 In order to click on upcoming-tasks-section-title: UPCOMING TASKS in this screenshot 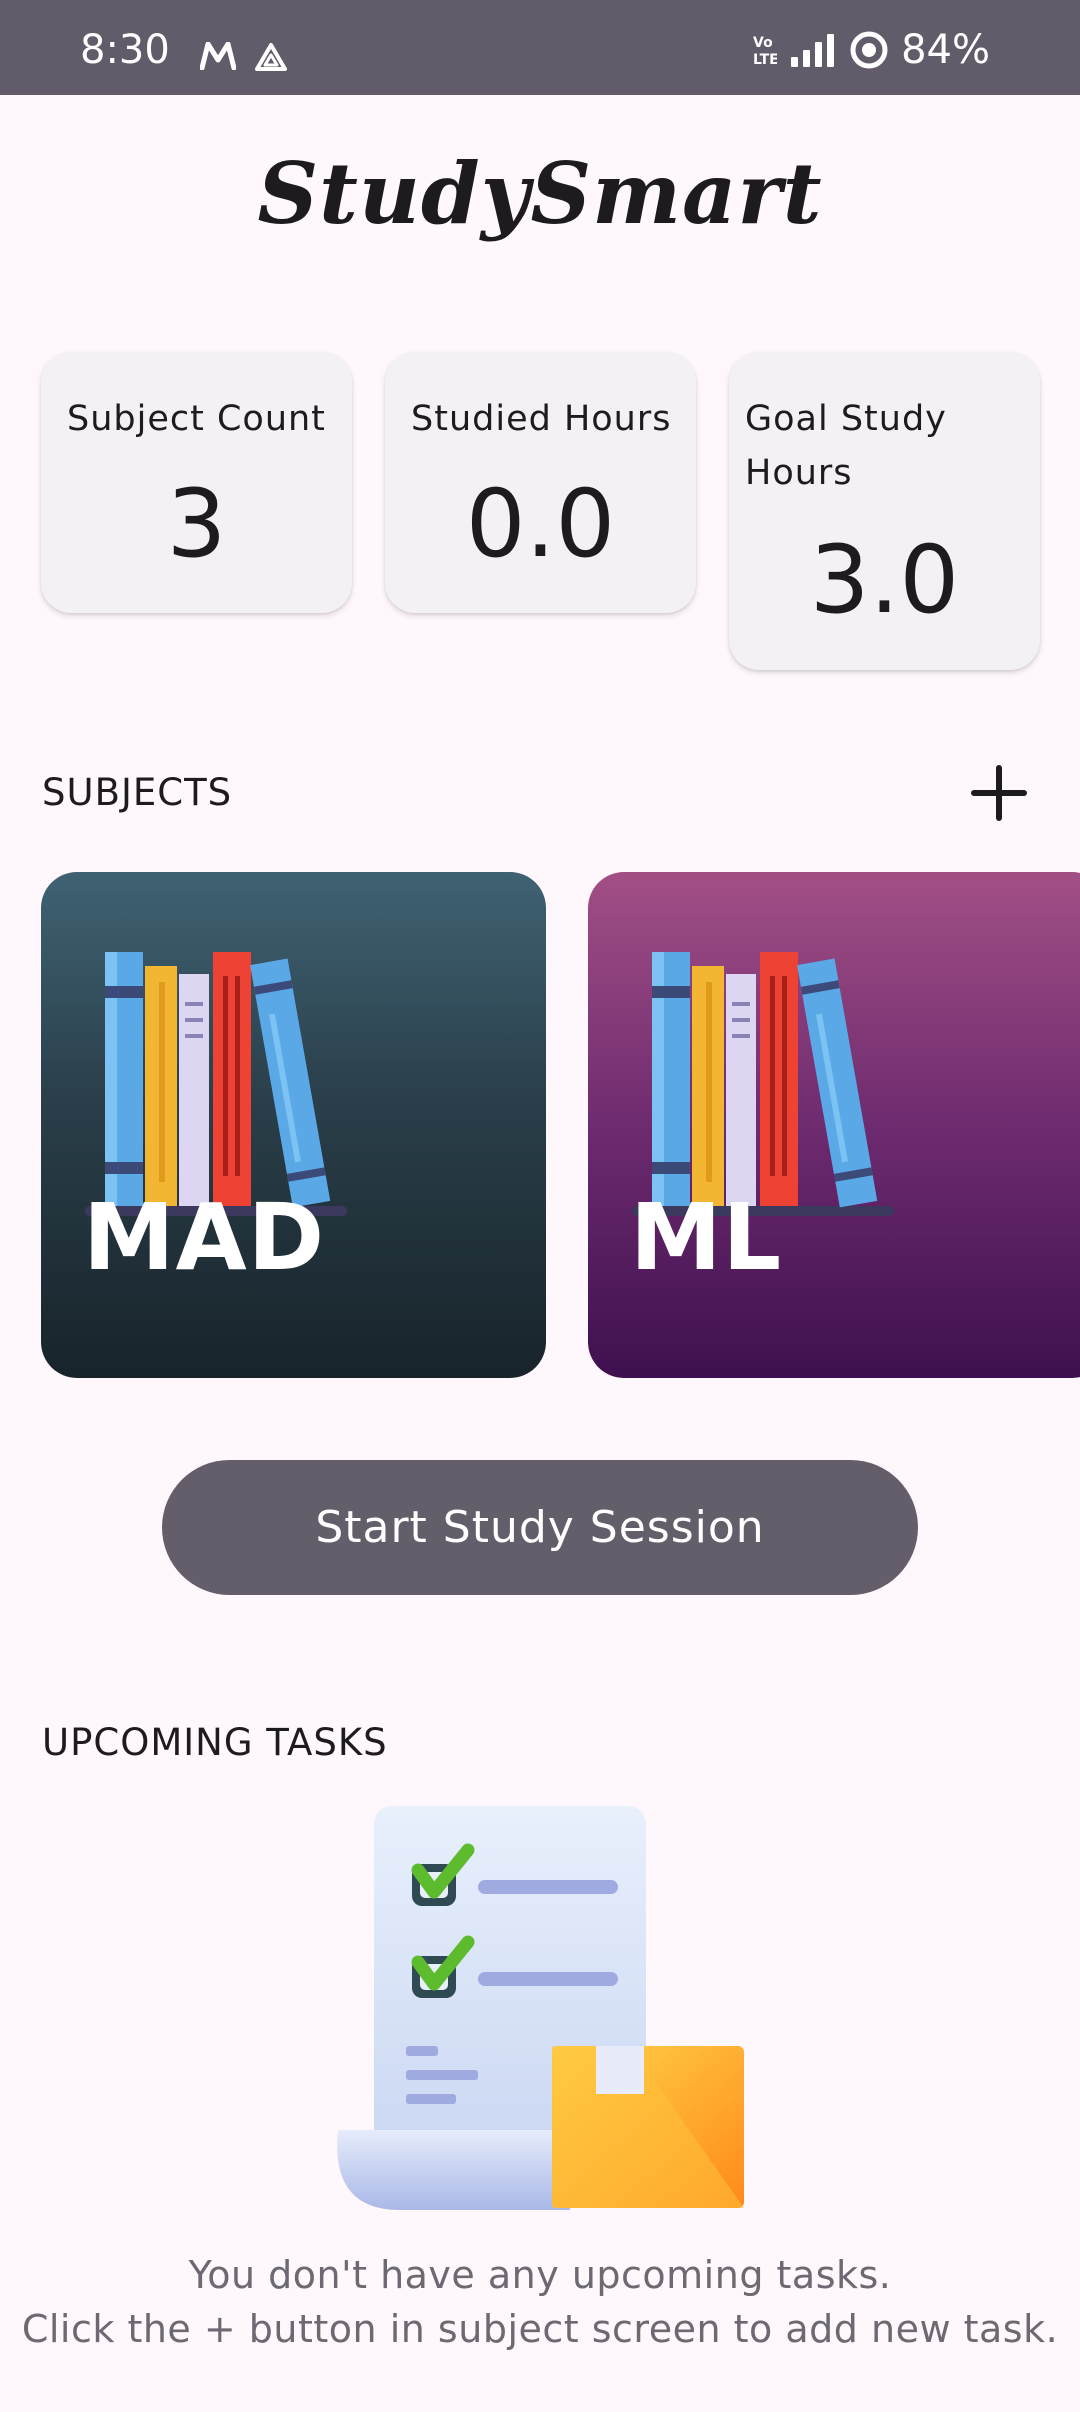, I will do `click(215, 1742)`.